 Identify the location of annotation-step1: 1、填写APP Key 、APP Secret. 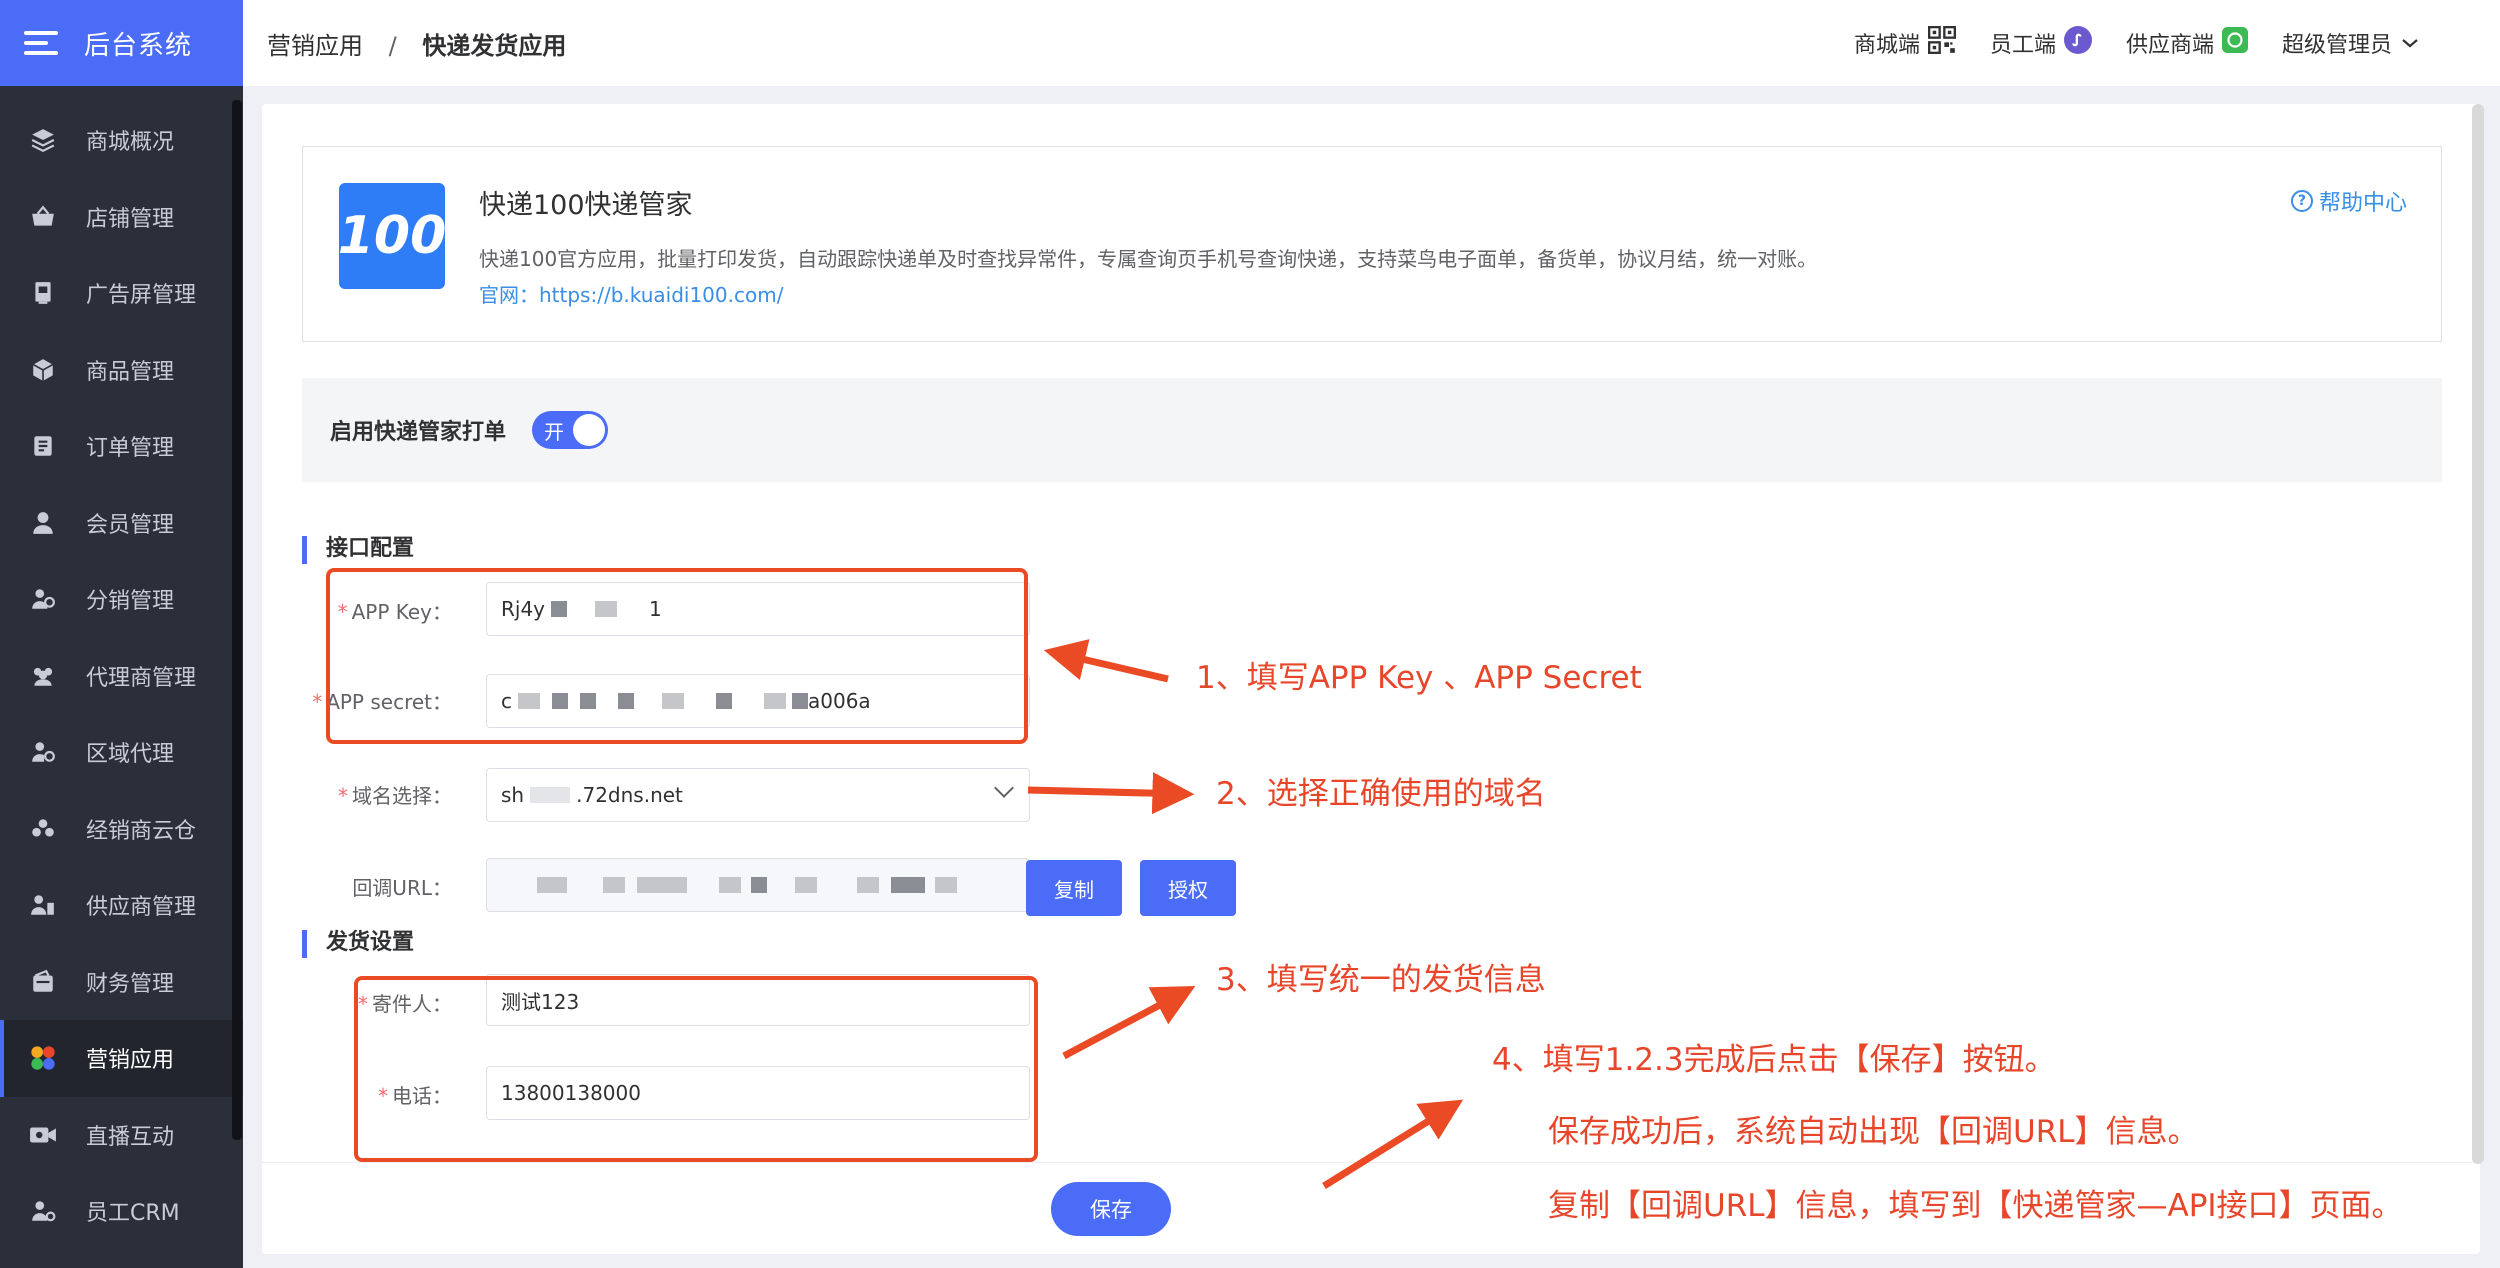
(1419, 678).